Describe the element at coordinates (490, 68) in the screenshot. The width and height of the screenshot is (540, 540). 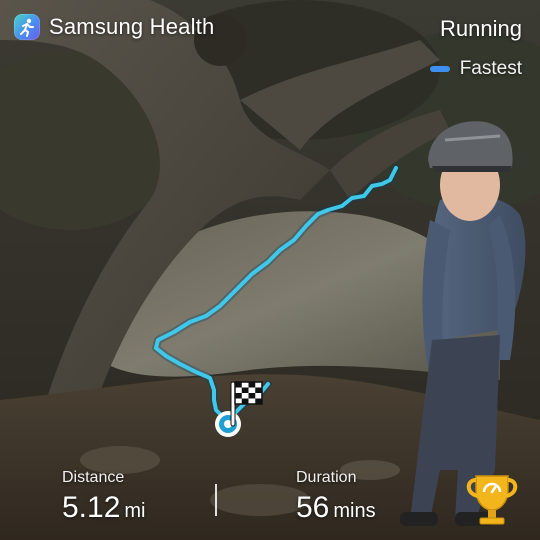
I see `legend-label: Fastest` at that location.